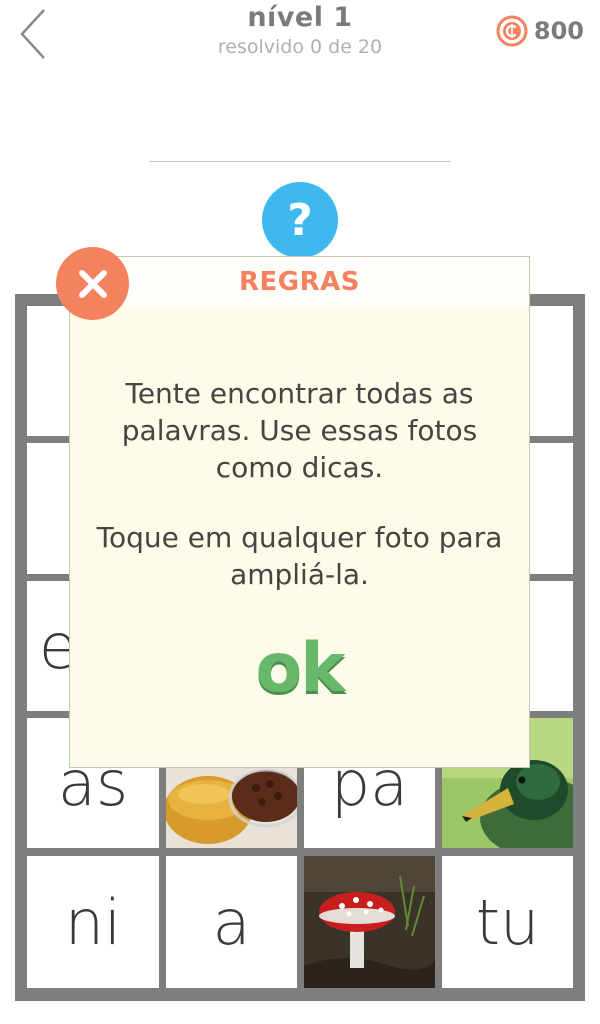  I want to click on tile: a, so click(231, 922).